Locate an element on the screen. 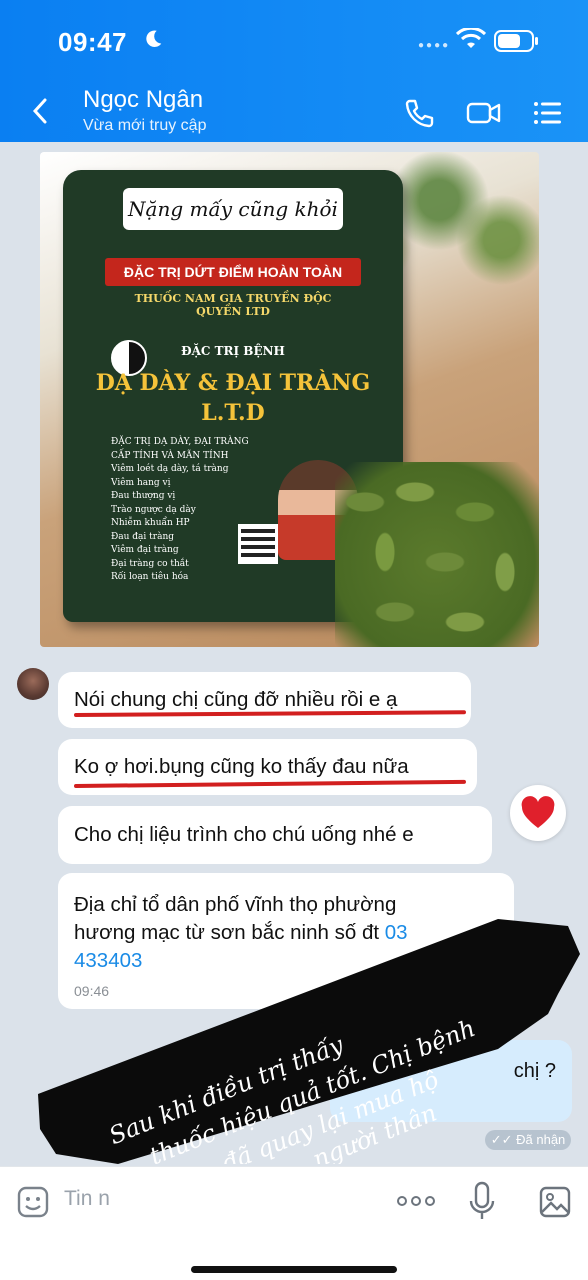 The height and width of the screenshot is (1280, 588). pouch-list-item: ĐẶC TRỊ DẠ DÀY, ĐẠI TRÀNG is located at coordinates (180, 442).